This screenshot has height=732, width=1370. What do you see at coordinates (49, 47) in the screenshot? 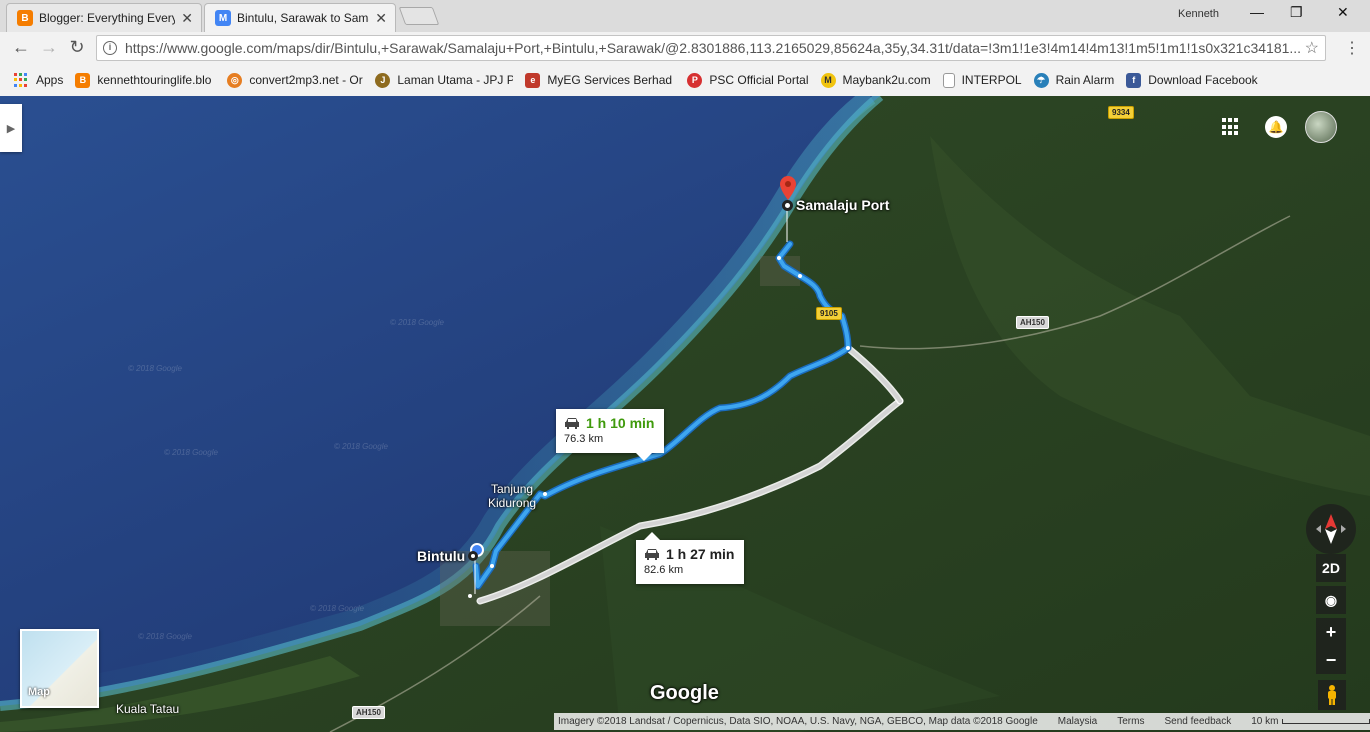
I see `forward-icon: →` at bounding box center [49, 47].